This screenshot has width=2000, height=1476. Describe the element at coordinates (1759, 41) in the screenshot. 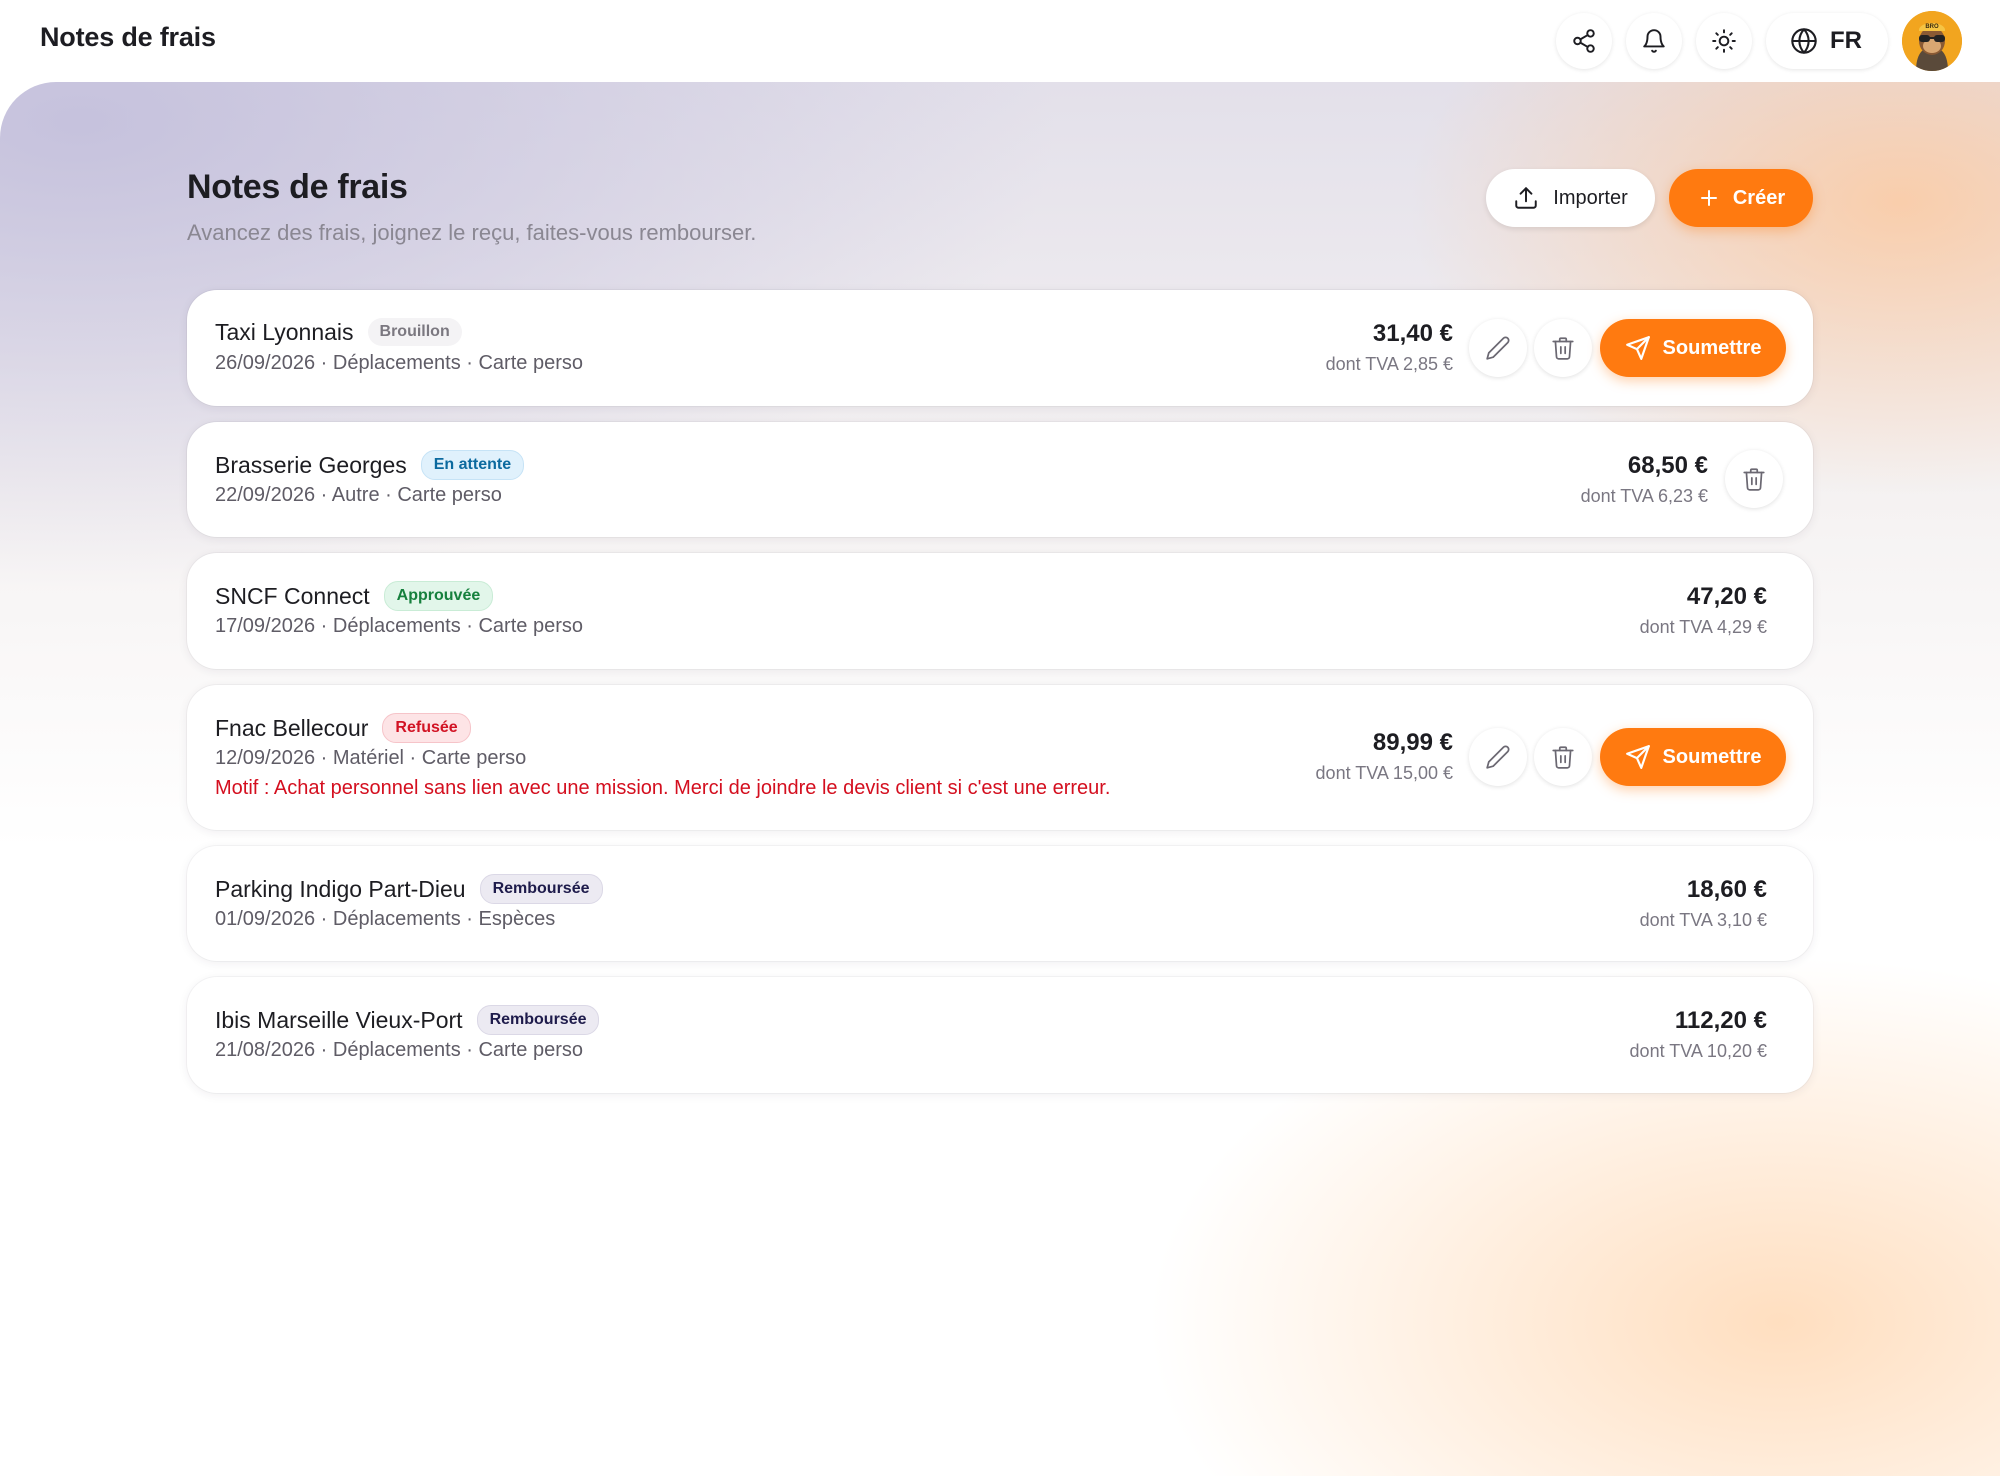

I see `top-actions: FR BRO` at that location.